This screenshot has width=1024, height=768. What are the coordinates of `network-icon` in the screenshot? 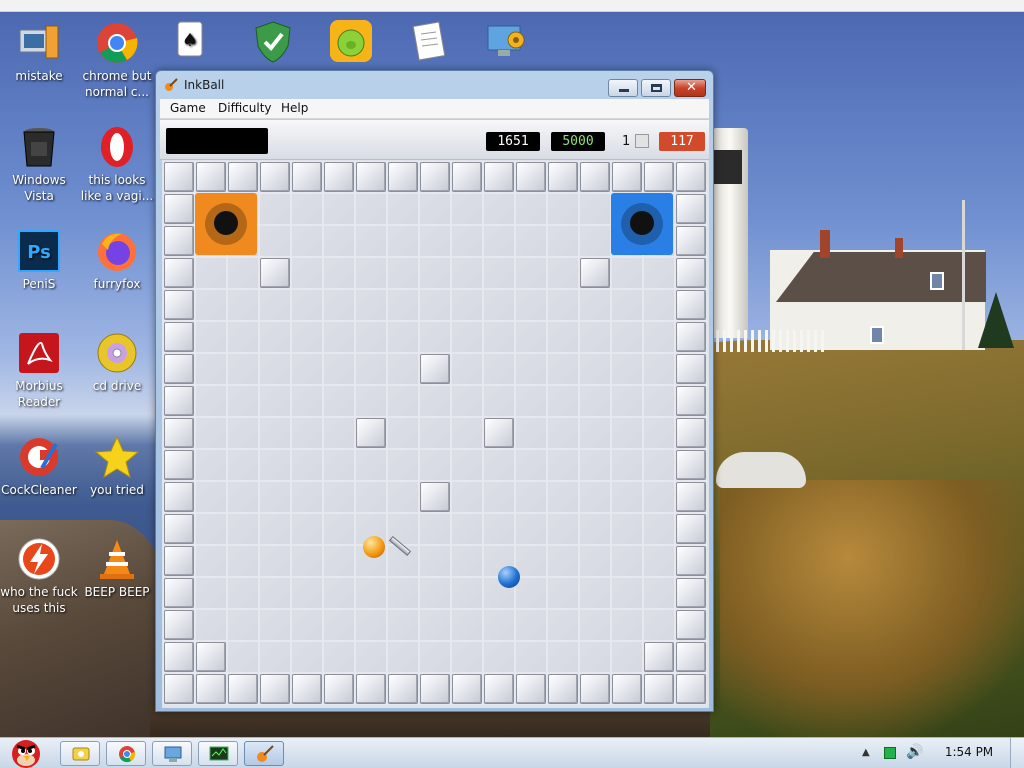 It's located at (173, 754).